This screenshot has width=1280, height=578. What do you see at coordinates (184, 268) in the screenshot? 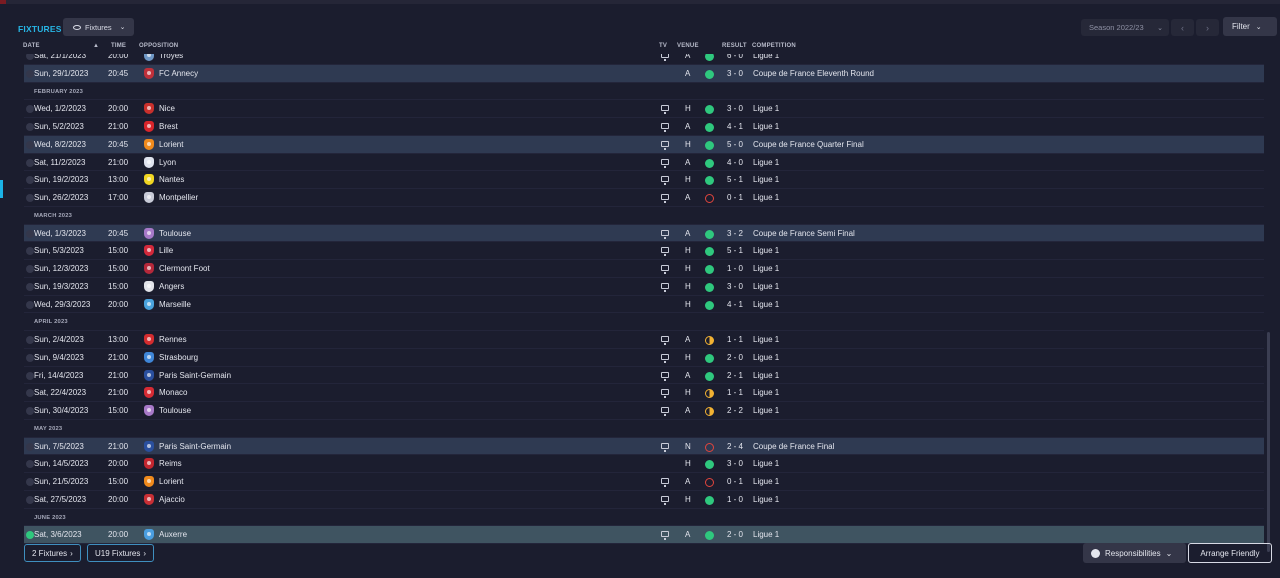
I see `fixture-opponent: Clermont Foot` at bounding box center [184, 268].